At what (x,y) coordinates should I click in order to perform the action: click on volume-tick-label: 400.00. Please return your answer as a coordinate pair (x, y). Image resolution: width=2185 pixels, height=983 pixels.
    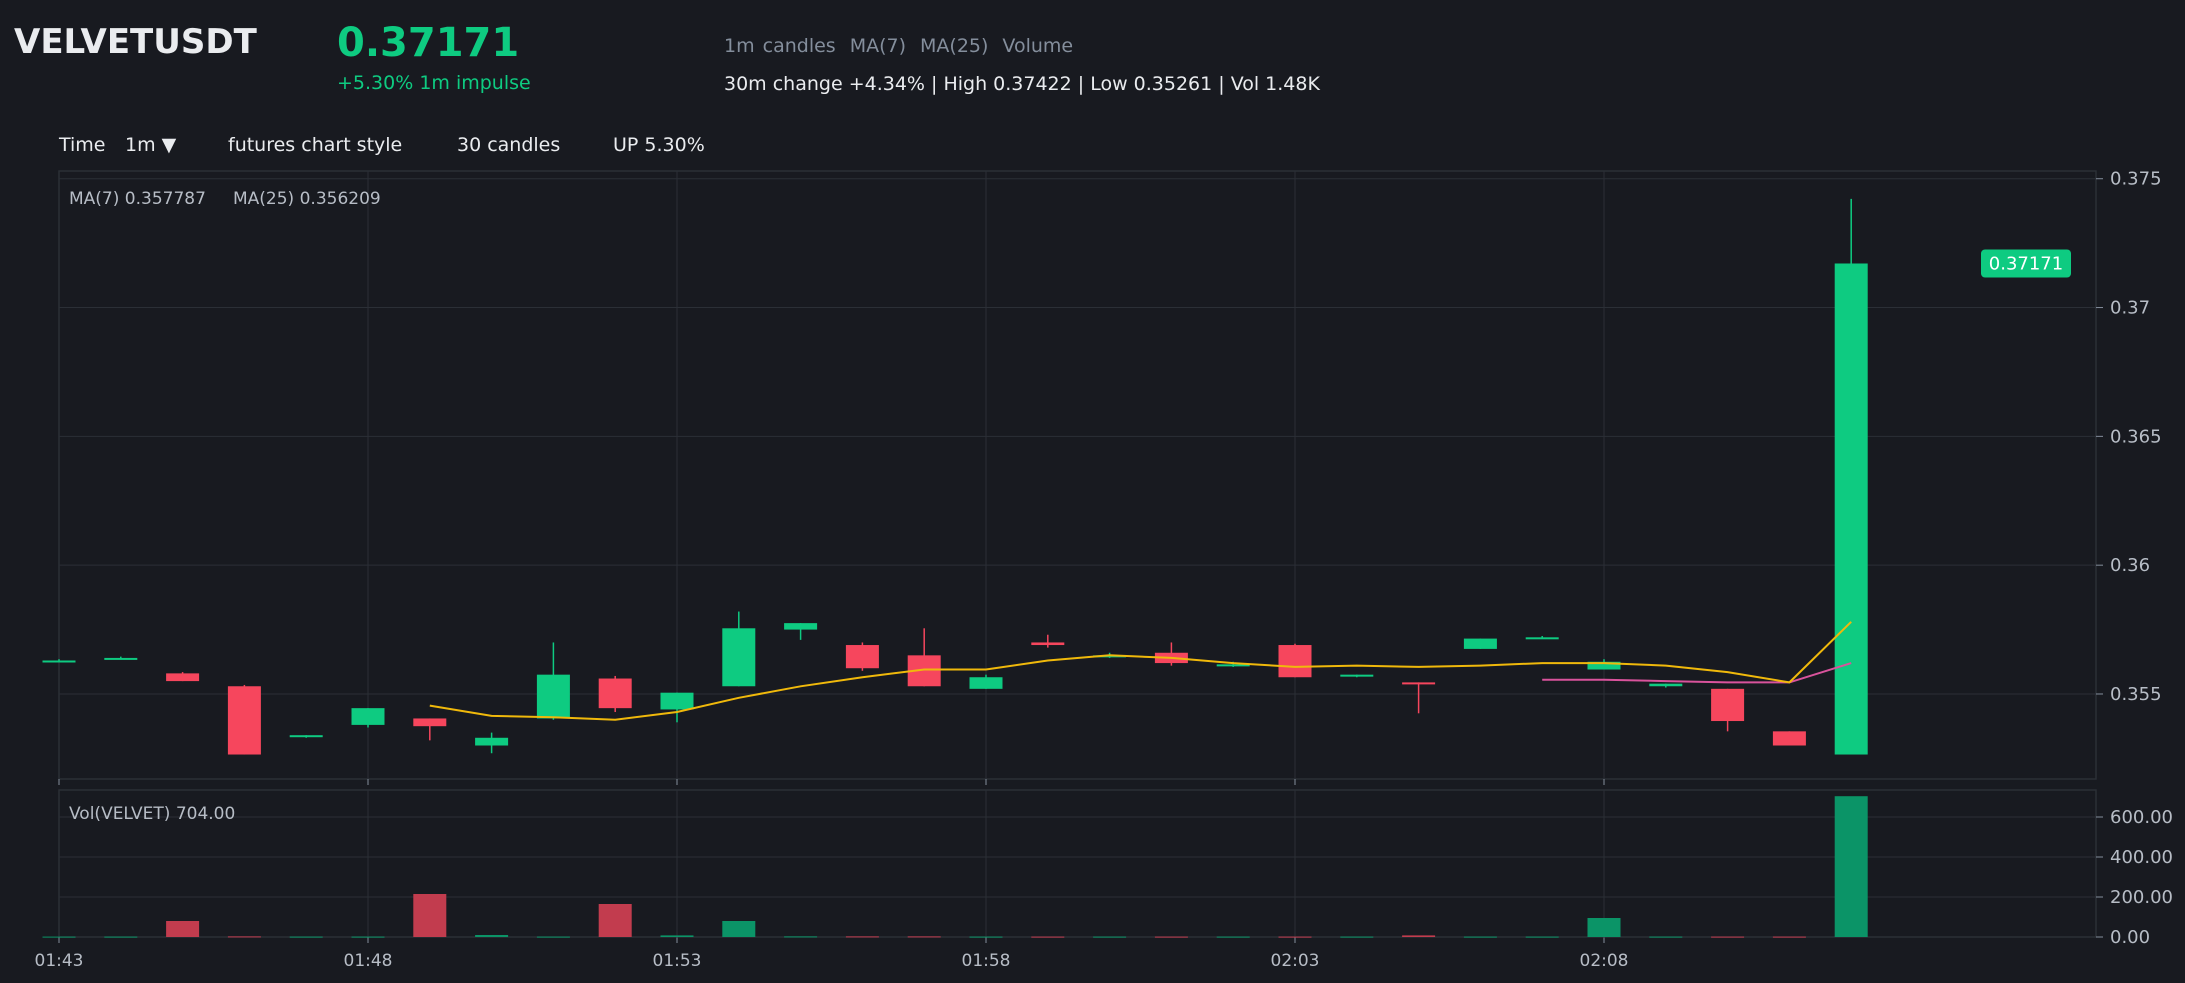
    Looking at the image, I should click on (2141, 857).